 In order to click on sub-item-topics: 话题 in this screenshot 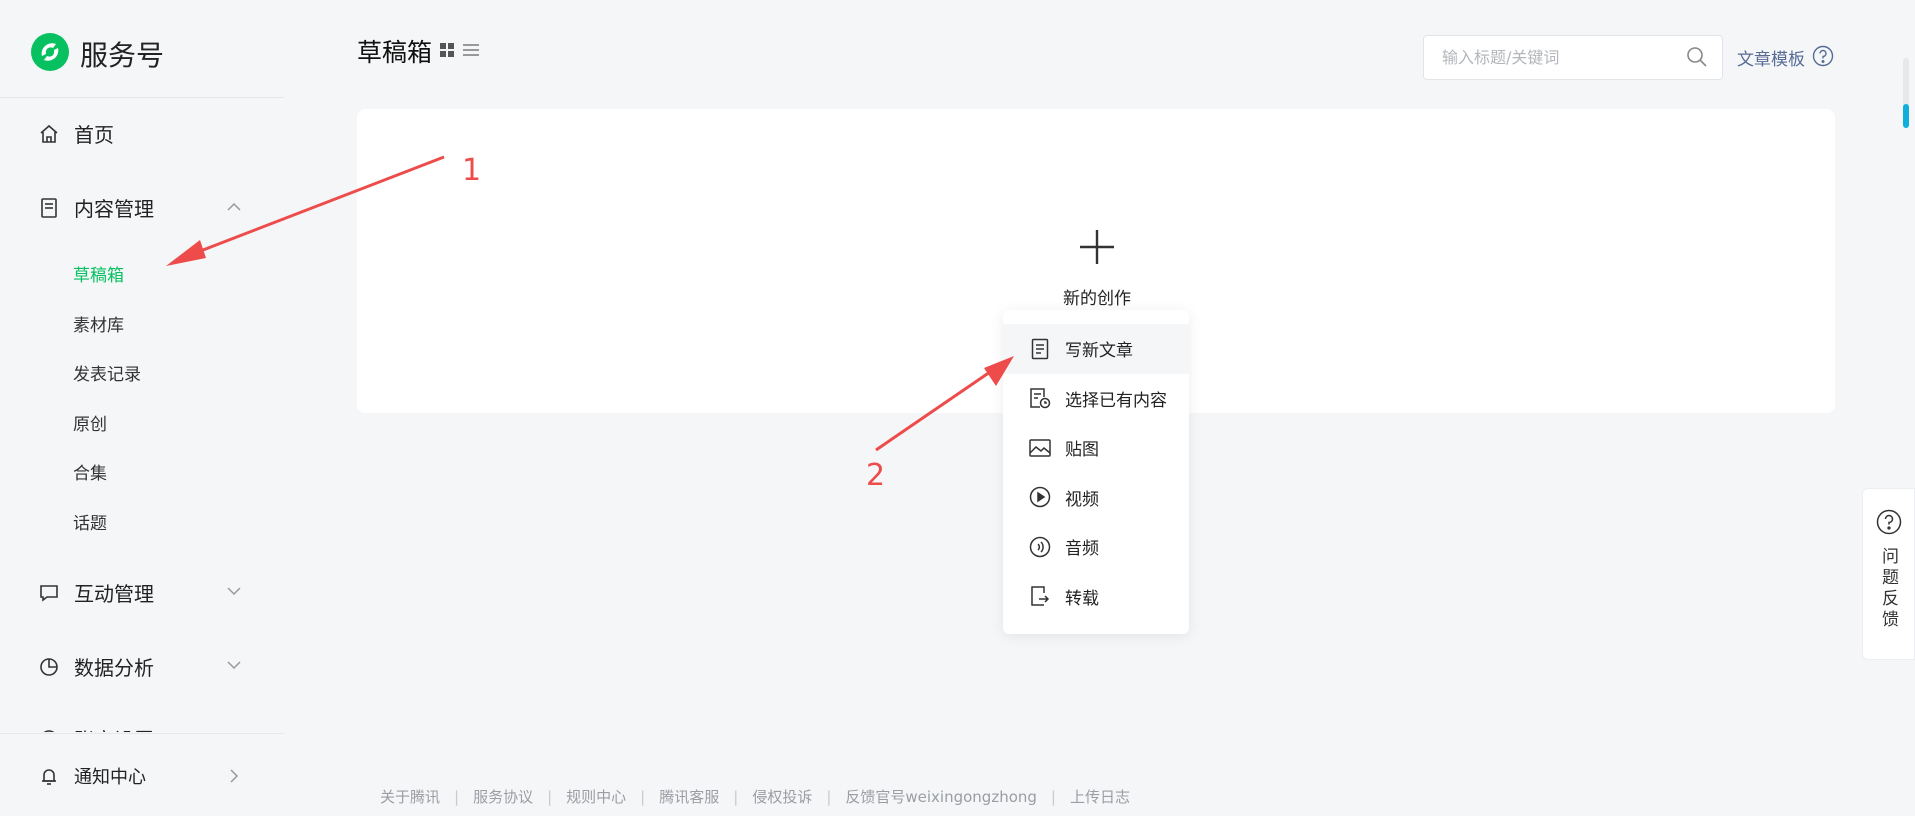, I will do `click(90, 521)`.